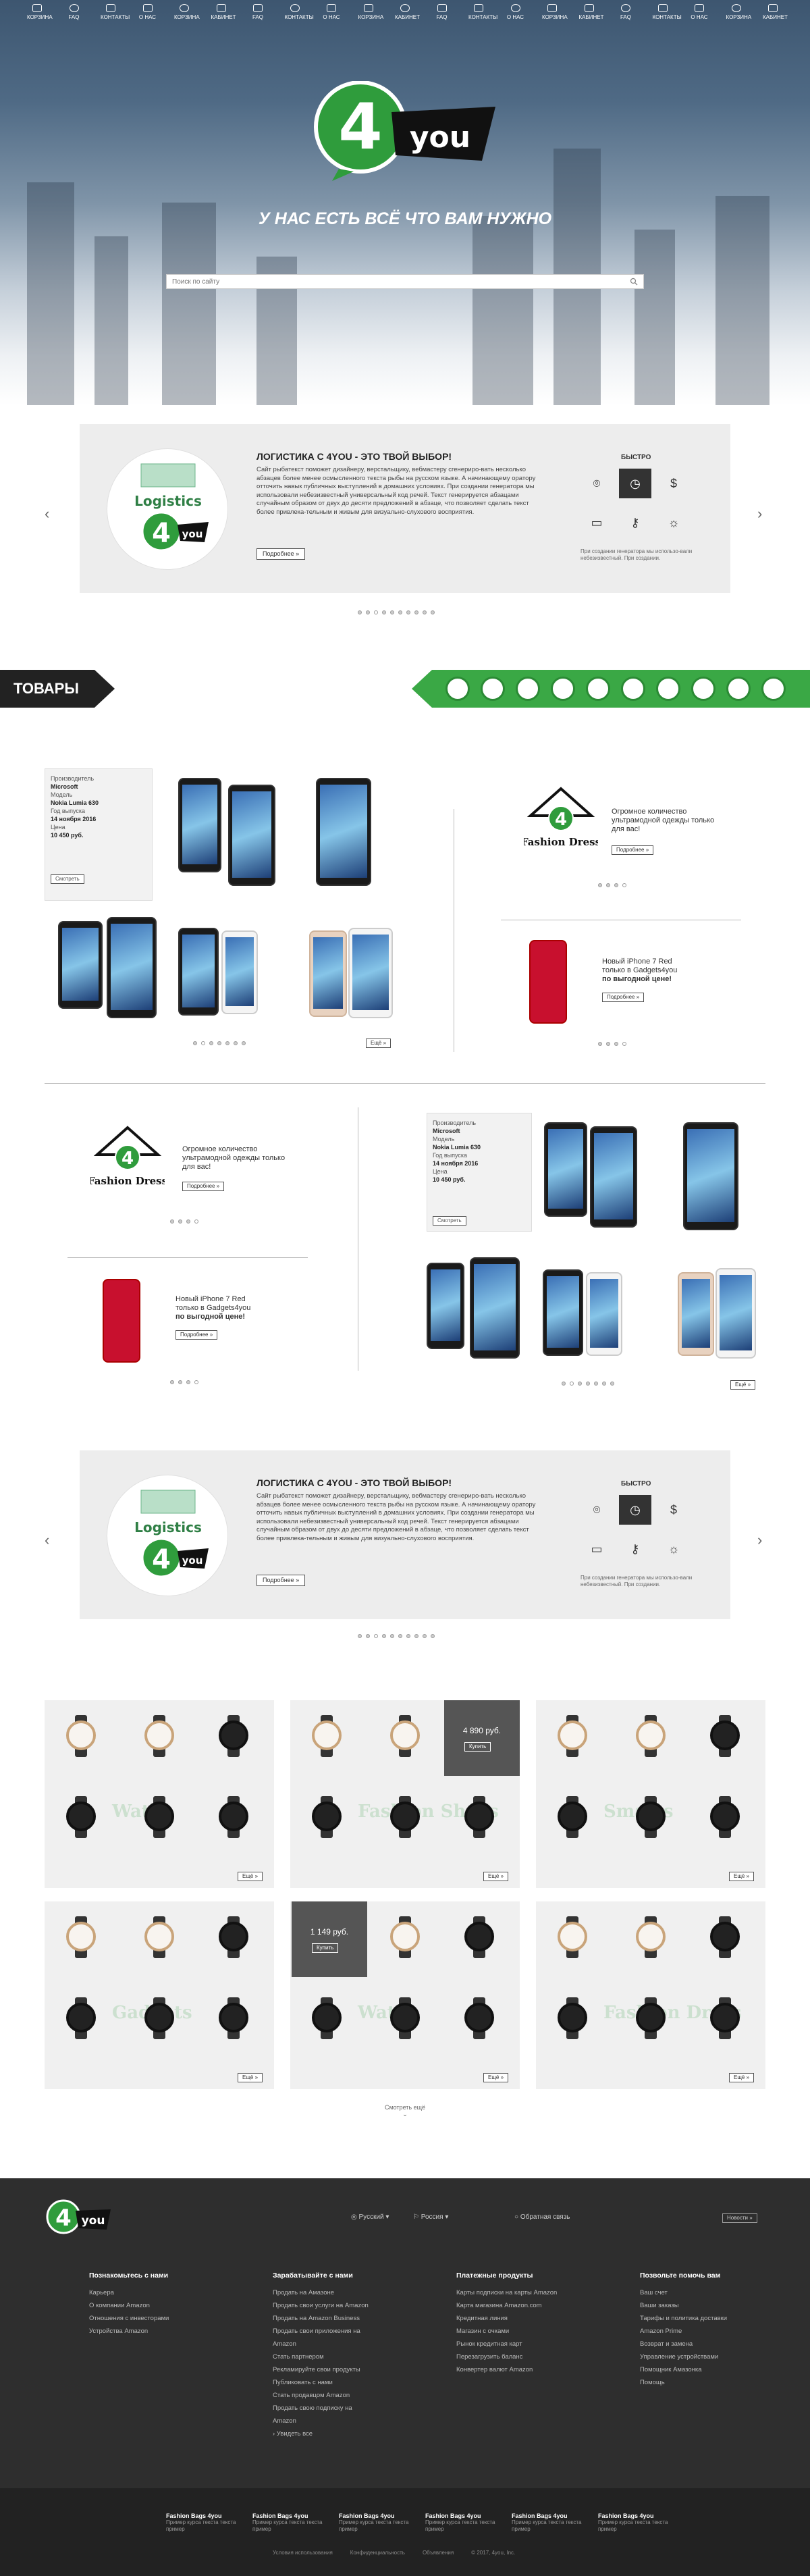 The width and height of the screenshot is (810, 2576). What do you see at coordinates (530, 2292) in the screenshot?
I see `footer-link: Карты подписки на карты Amazon` at bounding box center [530, 2292].